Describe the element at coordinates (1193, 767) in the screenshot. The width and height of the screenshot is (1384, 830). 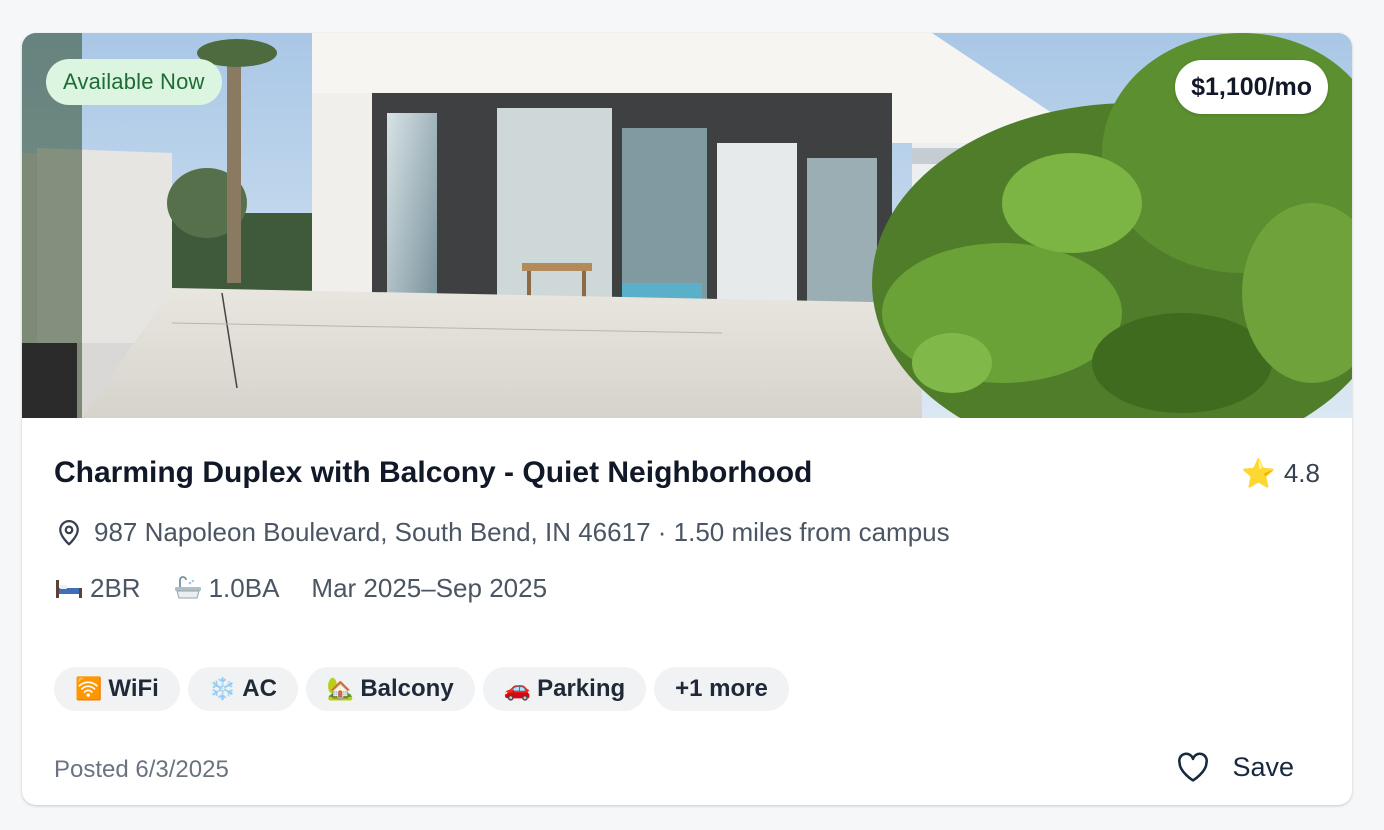
I see `heart-icon` at that location.